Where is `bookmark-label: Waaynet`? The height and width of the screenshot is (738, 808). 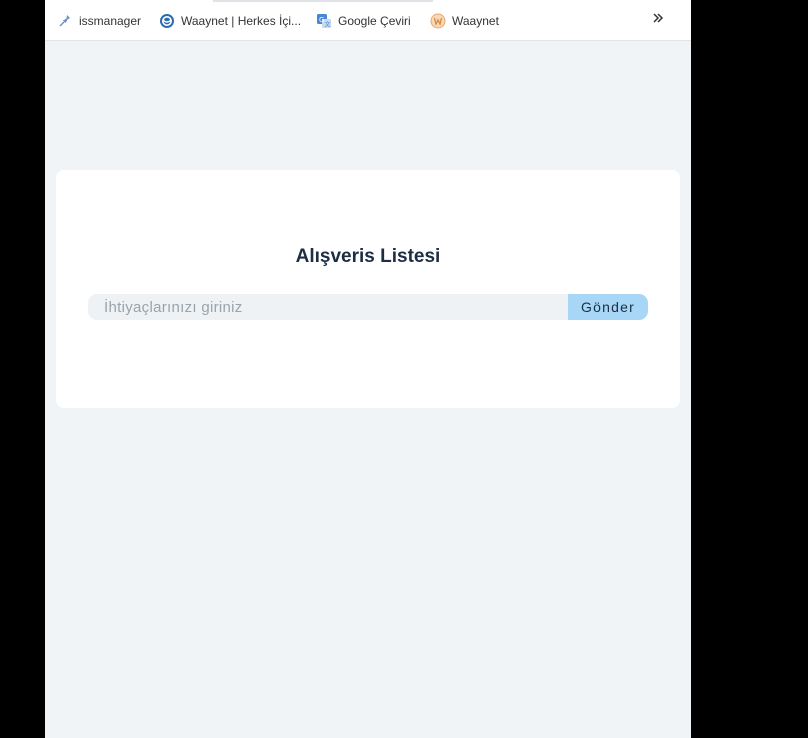 bookmark-label: Waaynet is located at coordinates (475, 21).